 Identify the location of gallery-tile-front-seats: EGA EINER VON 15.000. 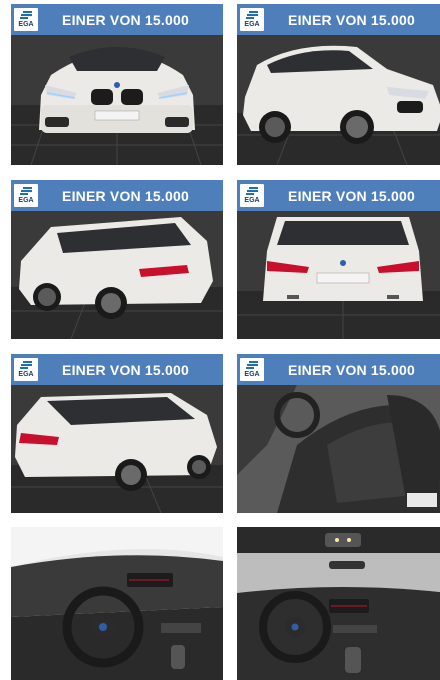
(338, 433).